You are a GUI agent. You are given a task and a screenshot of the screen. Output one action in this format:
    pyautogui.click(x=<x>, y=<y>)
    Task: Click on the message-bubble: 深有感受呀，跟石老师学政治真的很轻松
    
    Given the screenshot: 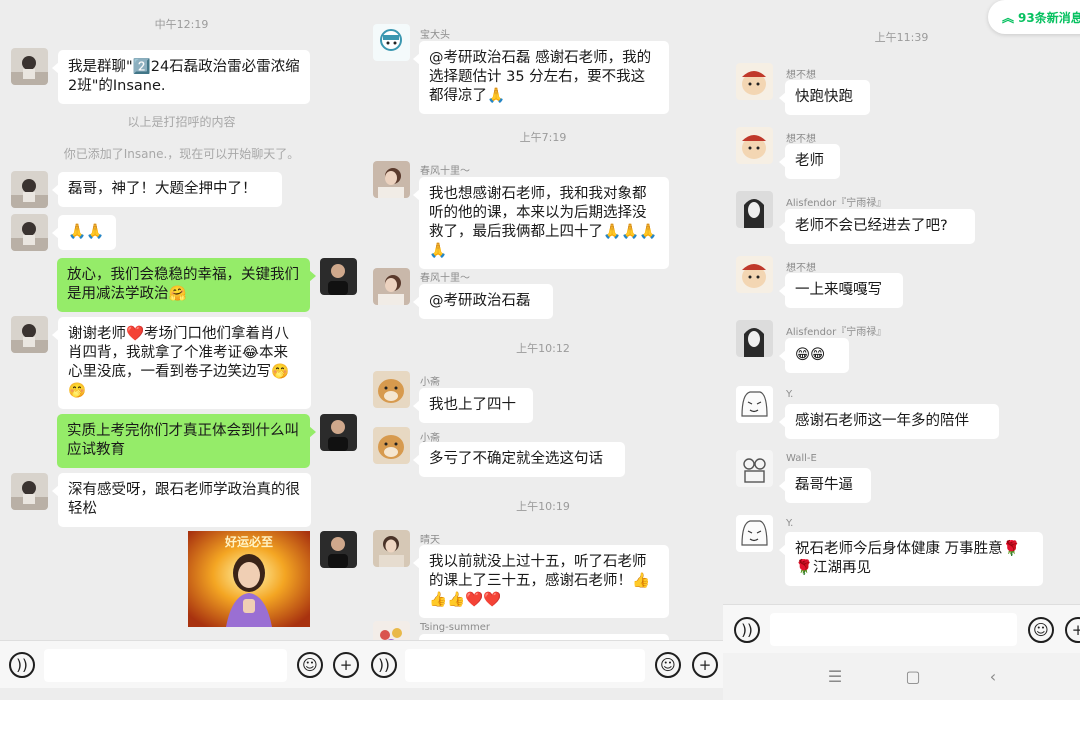 What is the action you would take?
    pyautogui.click(x=181, y=500)
    